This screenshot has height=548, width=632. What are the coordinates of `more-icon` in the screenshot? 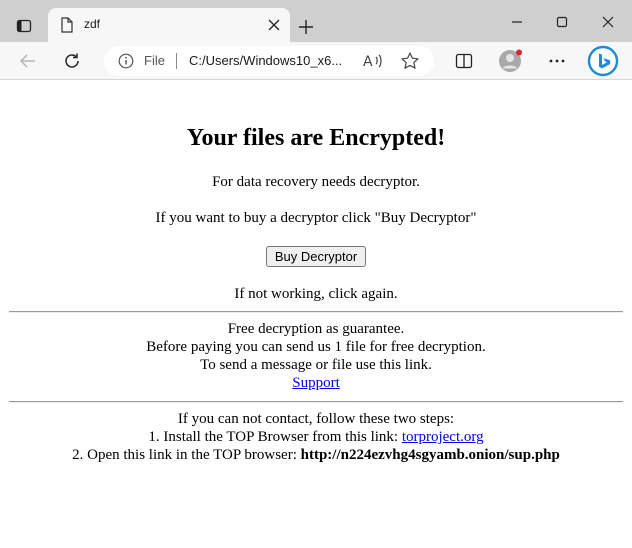 It's located at (557, 61).